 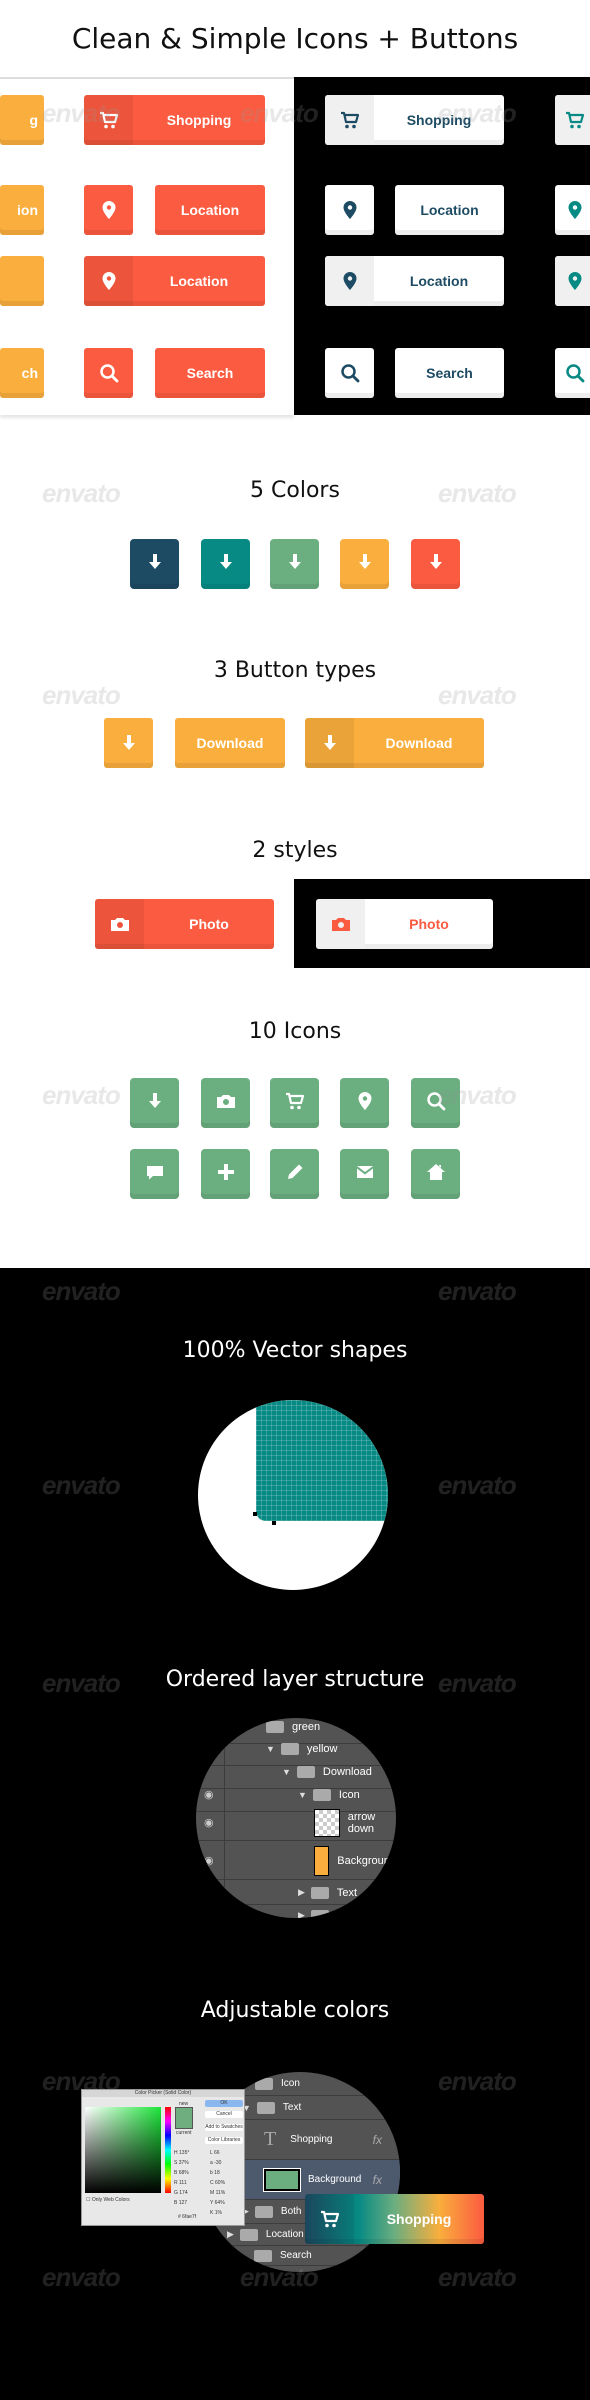 I want to click on download-combo-button: Download, so click(x=394, y=743).